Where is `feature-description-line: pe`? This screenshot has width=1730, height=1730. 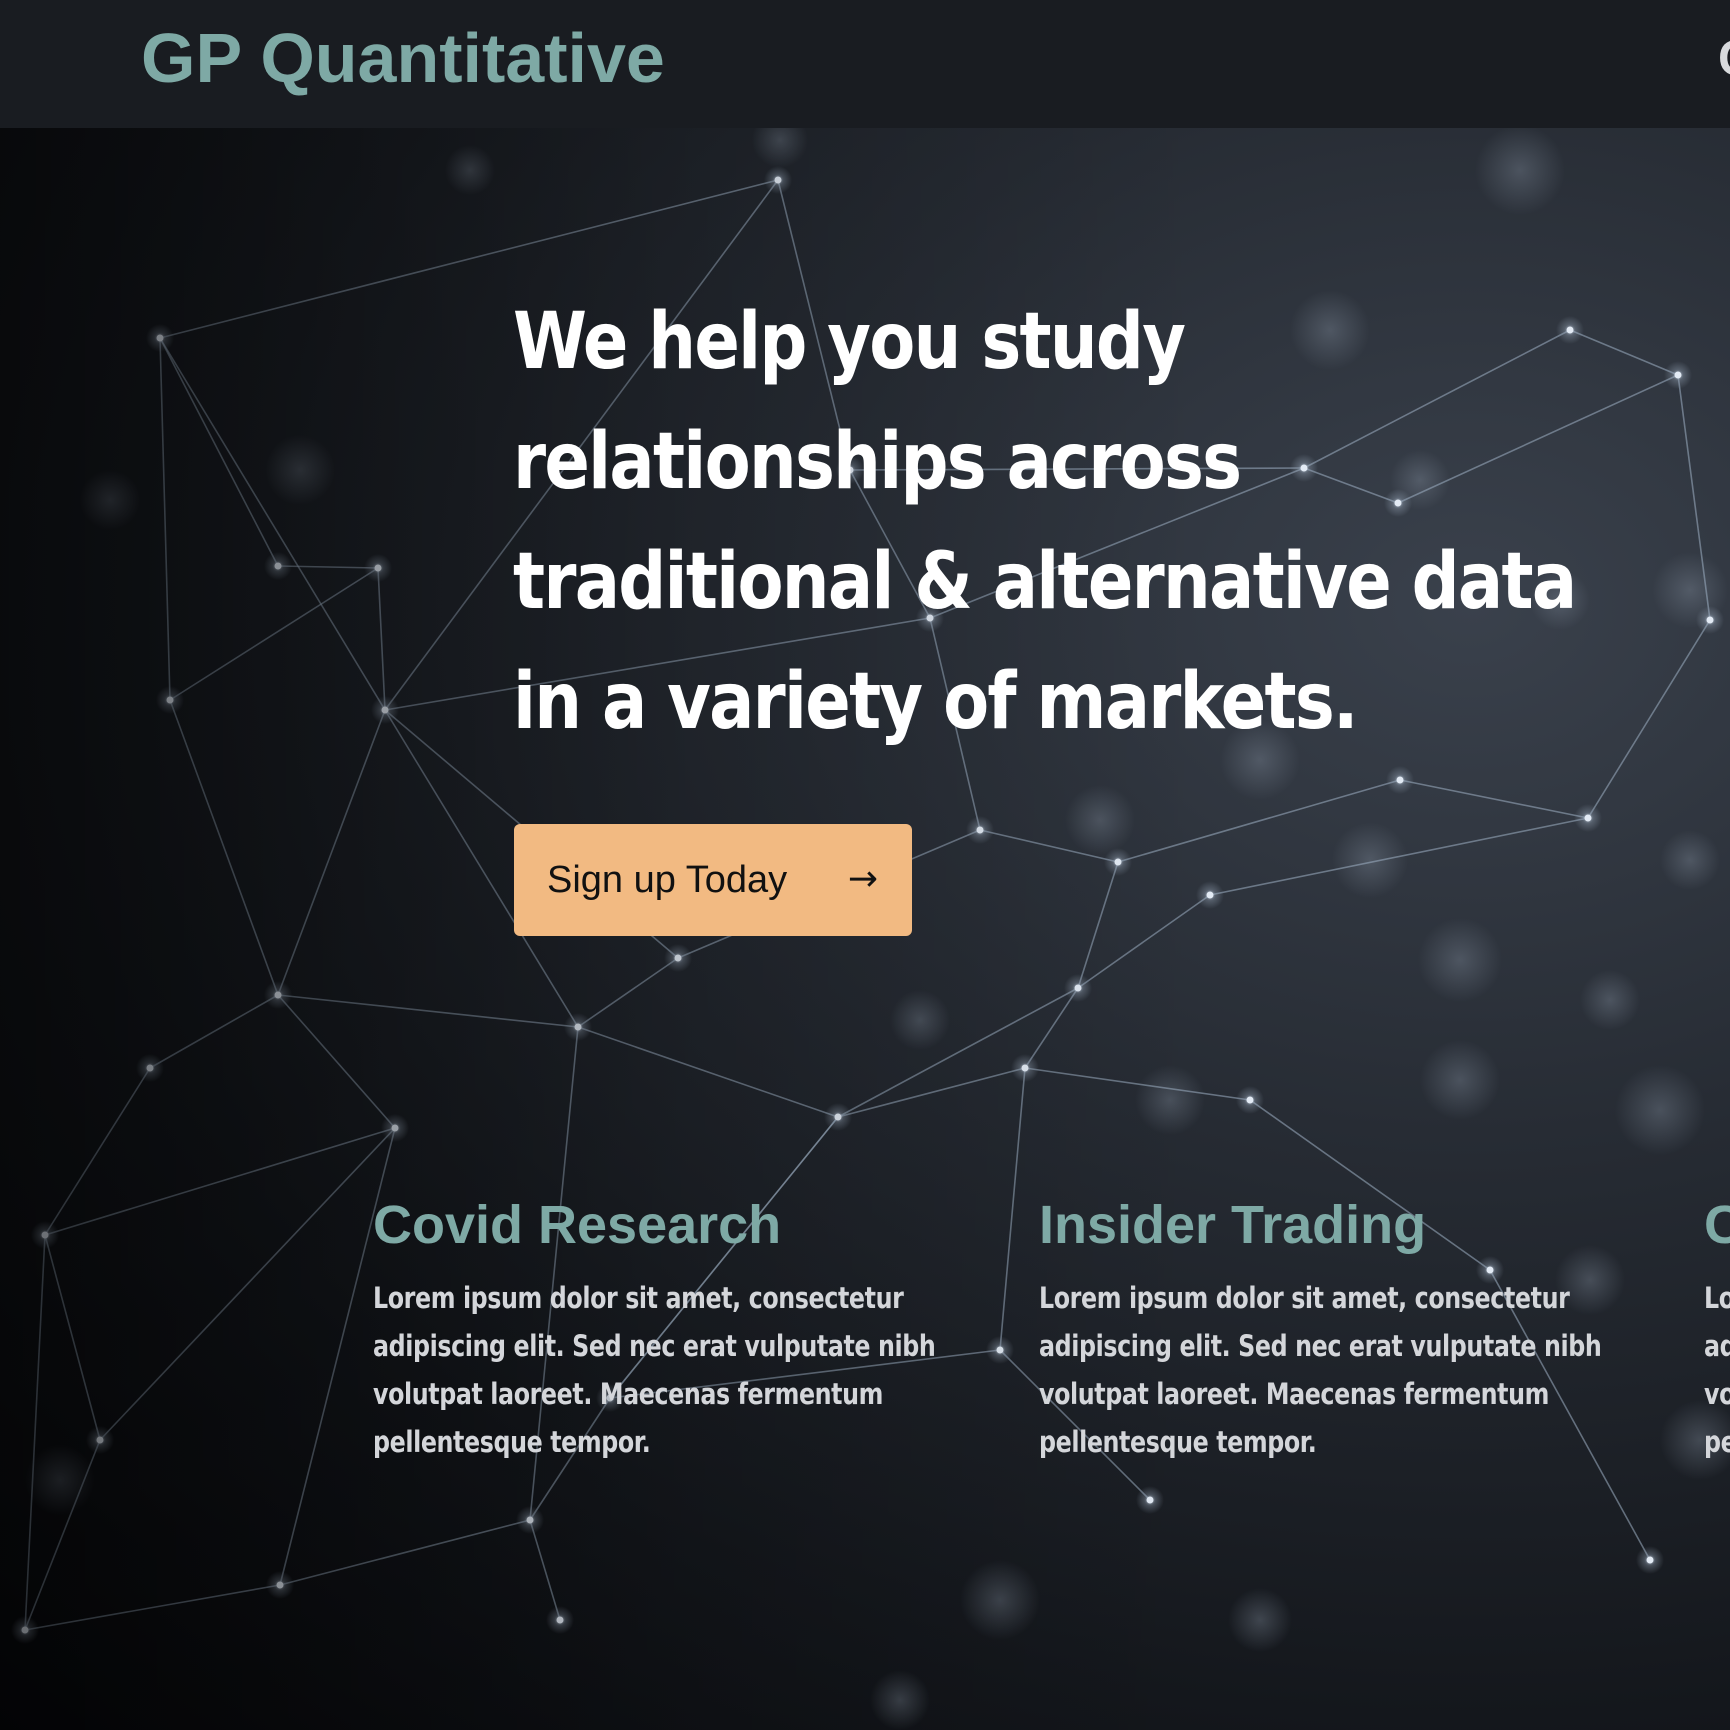
feature-description-line: pe is located at coordinates (1717, 1442).